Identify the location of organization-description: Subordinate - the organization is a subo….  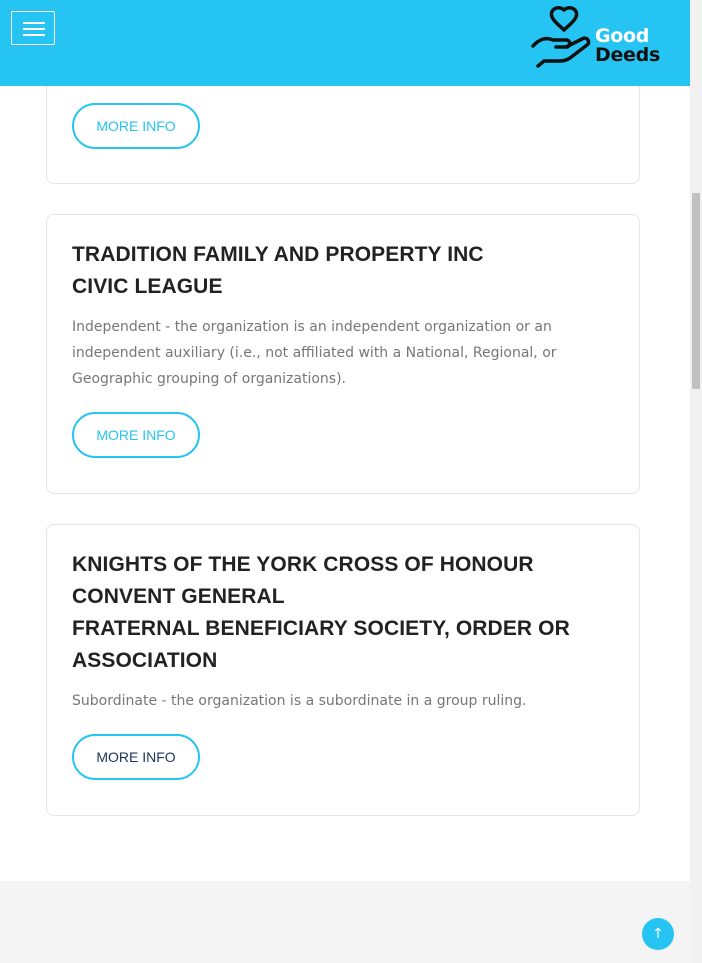
(299, 701).